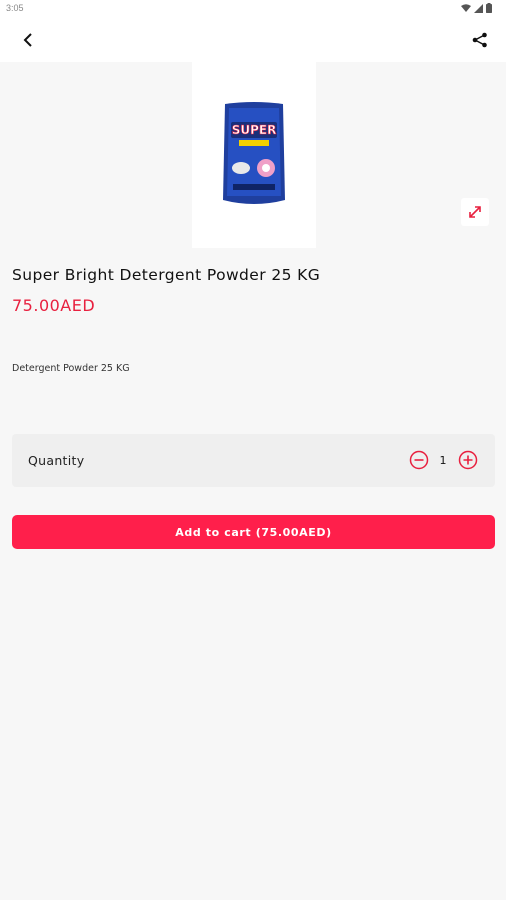 The height and width of the screenshot is (900, 506). What do you see at coordinates (71, 368) in the screenshot?
I see `product-description: Detergent Powder 25 KG` at bounding box center [71, 368].